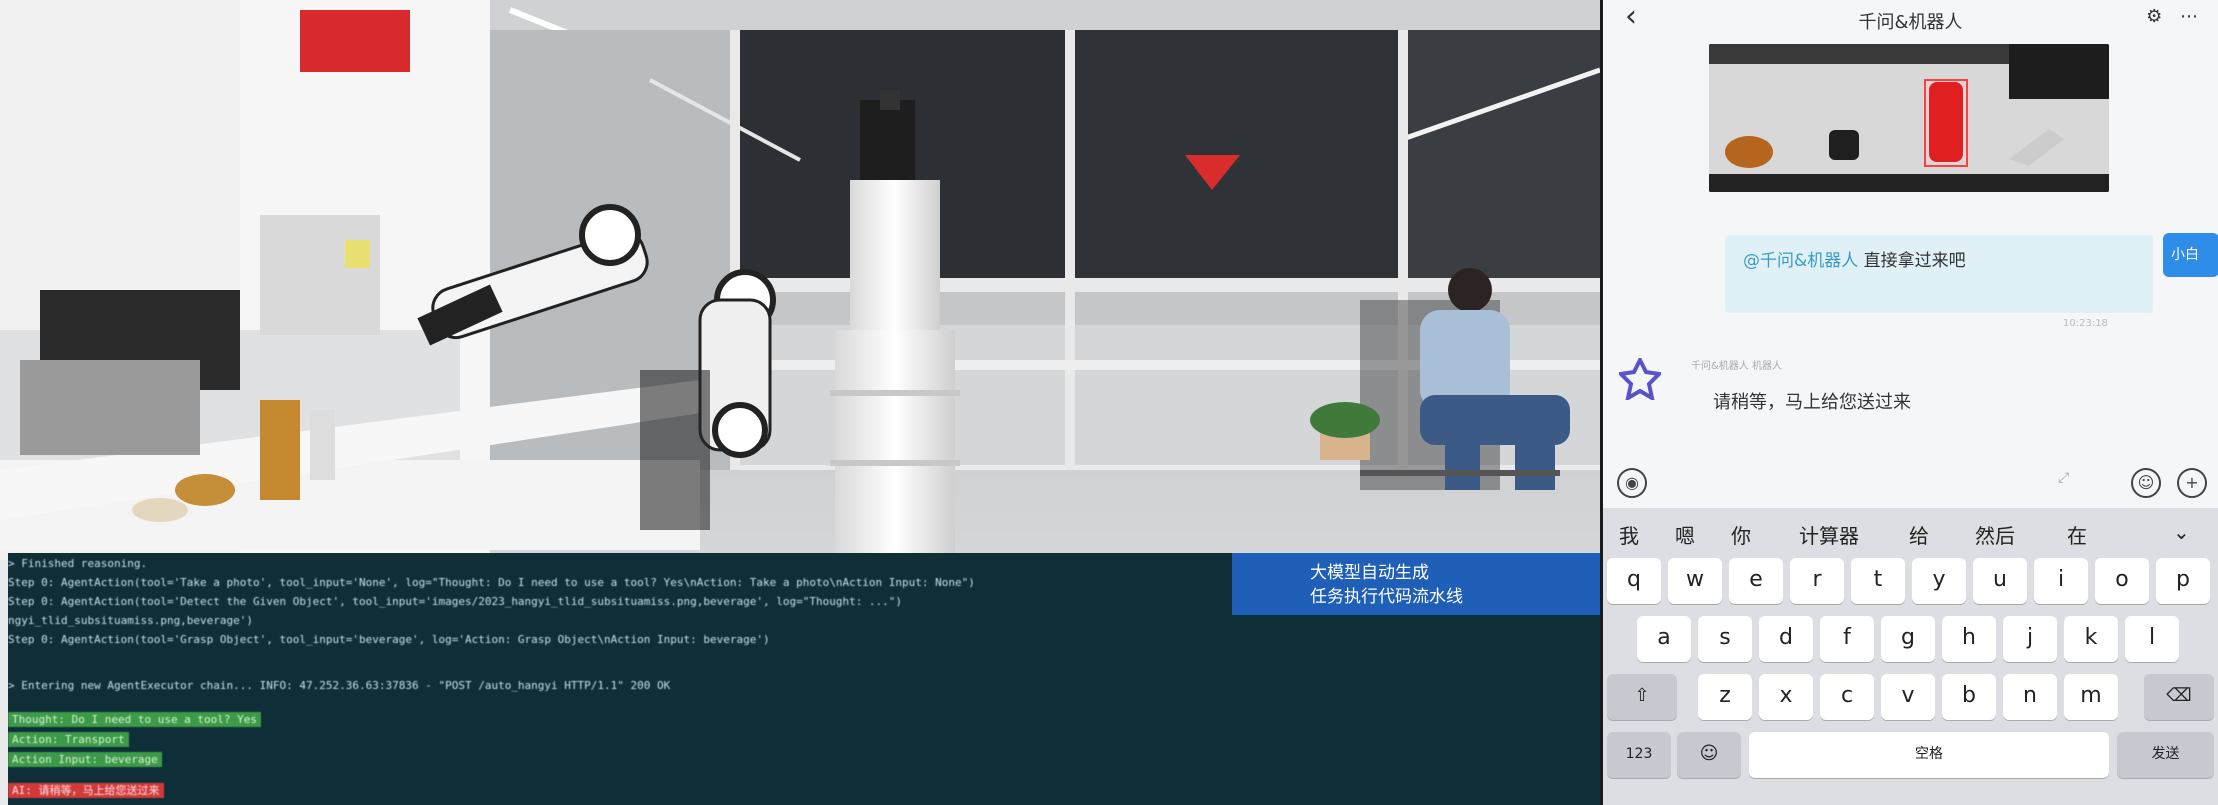 The height and width of the screenshot is (805, 2218). Describe the element at coordinates (68, 739) in the screenshot. I see `terminal-highlight-action: Action: Transport` at that location.